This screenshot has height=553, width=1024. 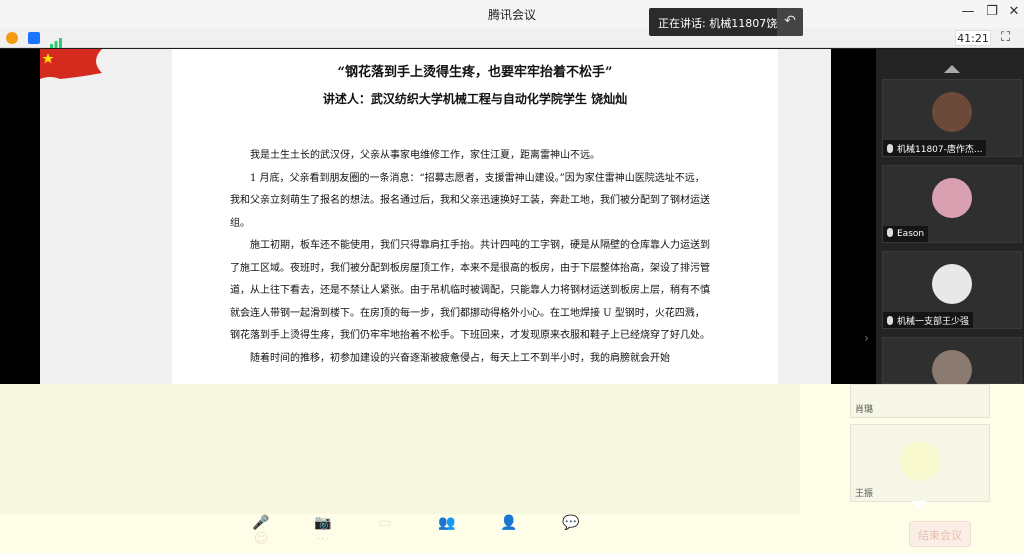 I want to click on participant-tile, so click(x=952, y=363).